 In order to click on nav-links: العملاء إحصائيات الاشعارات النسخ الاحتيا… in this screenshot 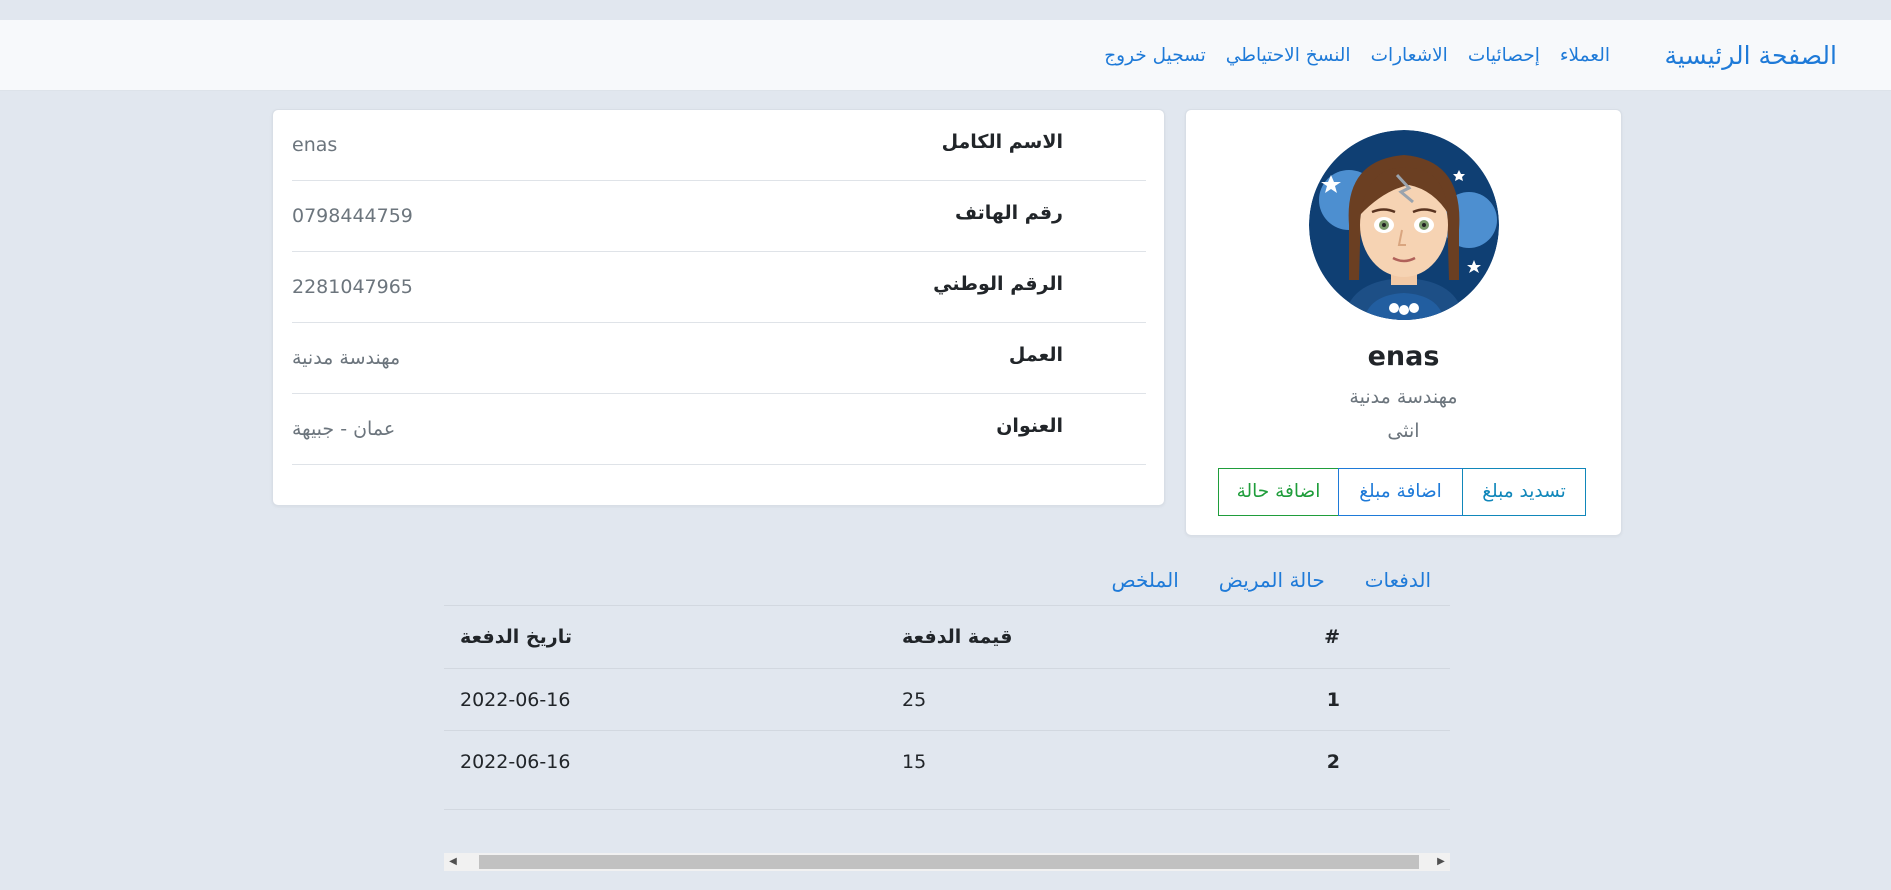, I will do `click(1357, 55)`.